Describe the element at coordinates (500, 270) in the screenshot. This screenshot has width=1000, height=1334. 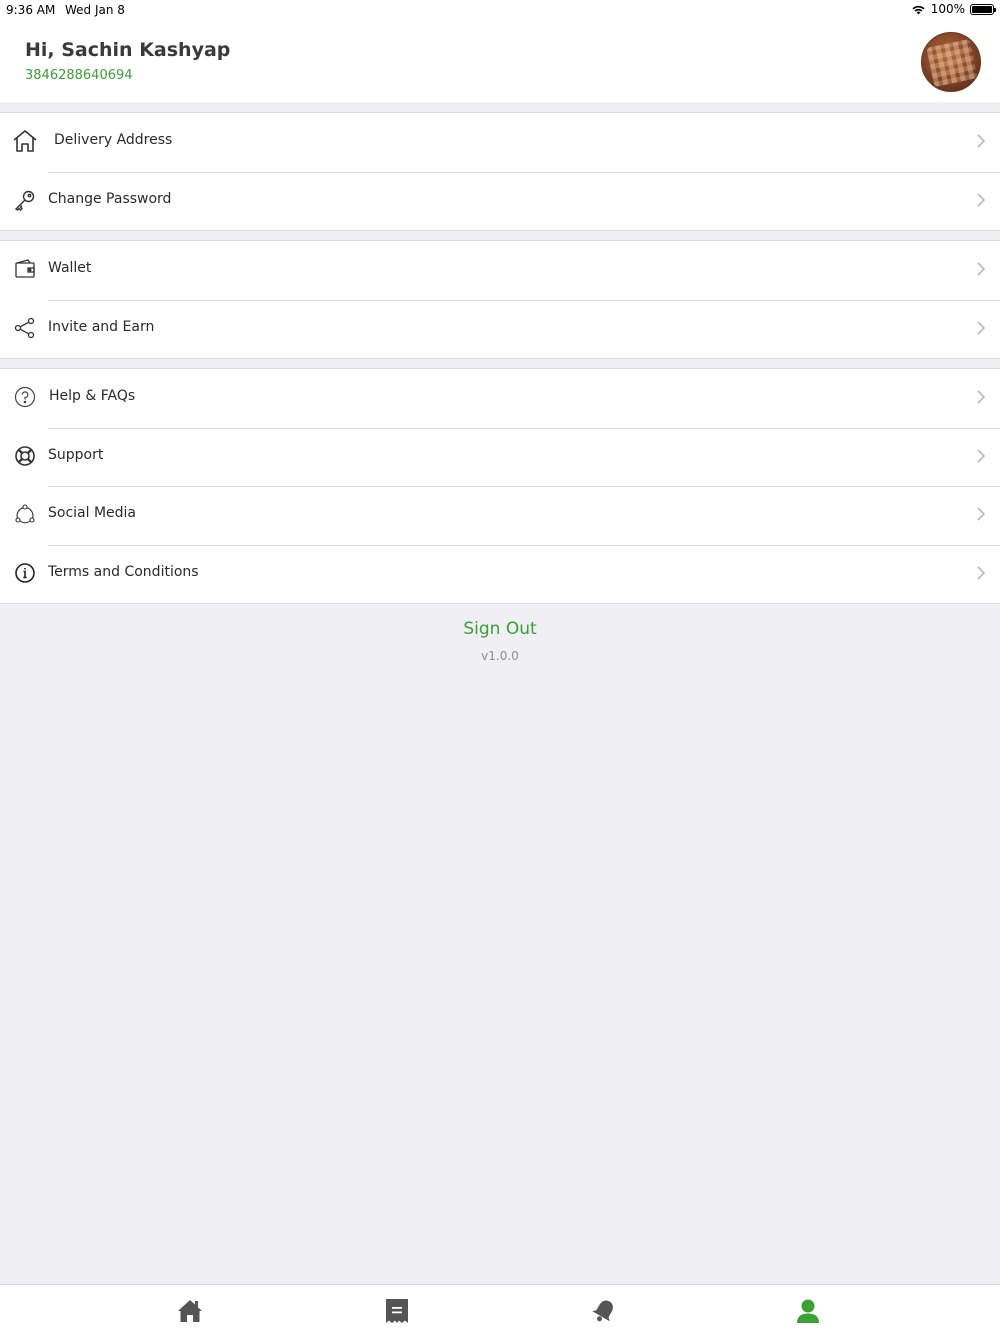
I see `menu-item-wallet: Wallet` at that location.